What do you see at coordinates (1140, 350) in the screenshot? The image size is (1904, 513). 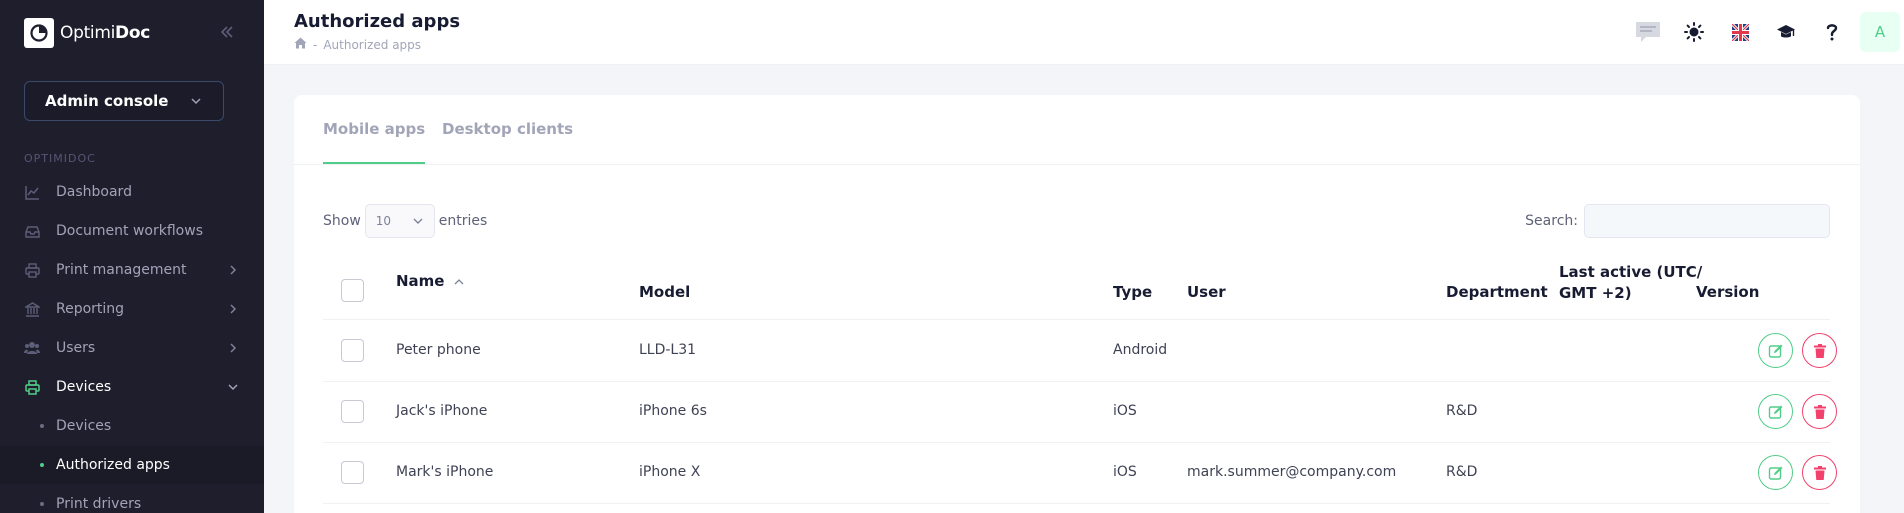 I see `cell-type: Android` at bounding box center [1140, 350].